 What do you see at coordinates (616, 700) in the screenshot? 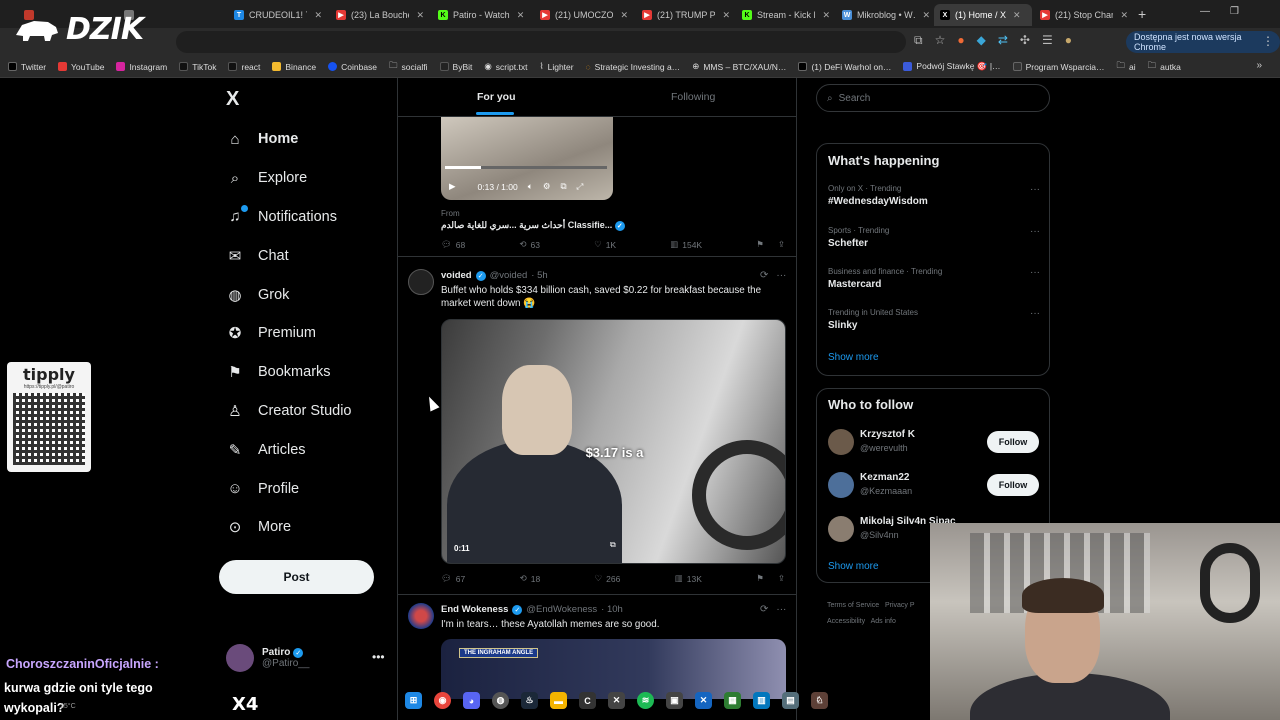
I see `vscode-icon: ✕` at bounding box center [616, 700].